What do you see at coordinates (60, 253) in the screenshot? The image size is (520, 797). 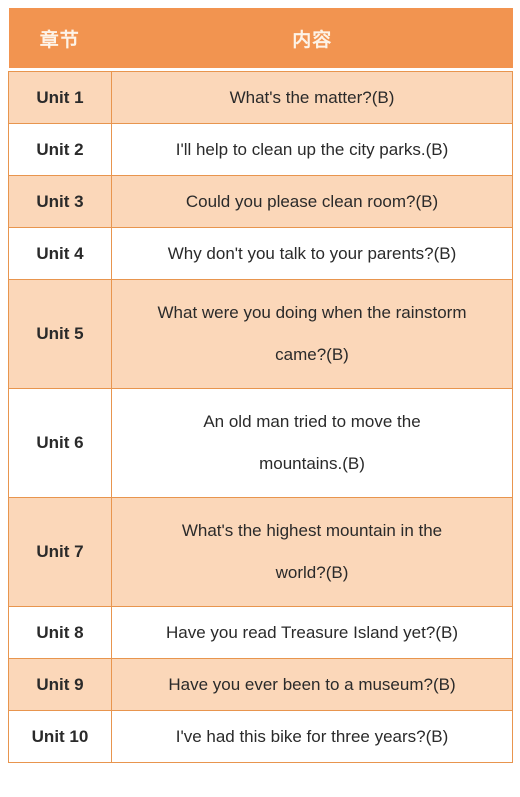 I see `cell-chapter: Unit 4` at bounding box center [60, 253].